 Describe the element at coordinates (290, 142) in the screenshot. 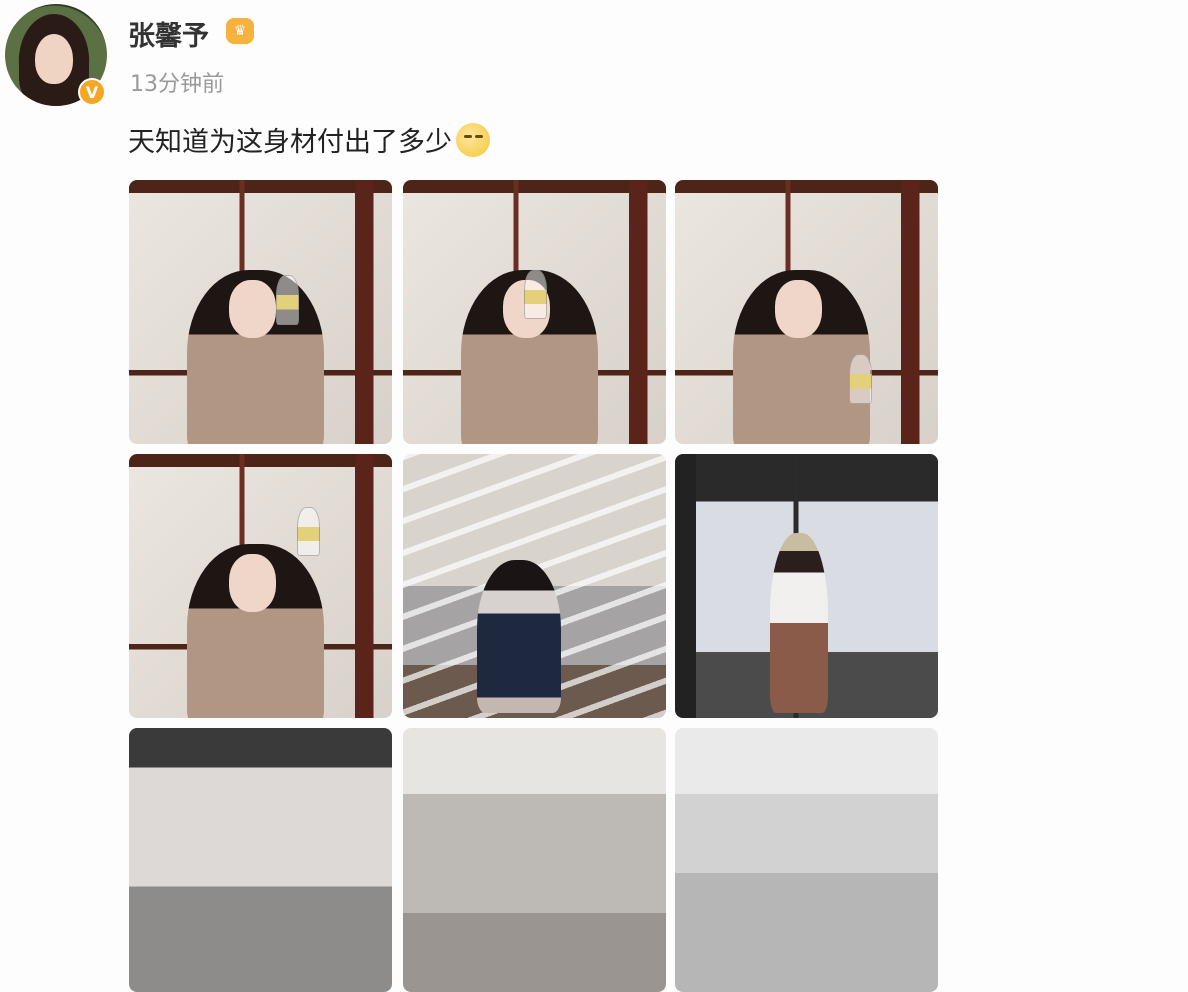

I see `post-text-content: 天知道为这身材付出了多少` at that location.